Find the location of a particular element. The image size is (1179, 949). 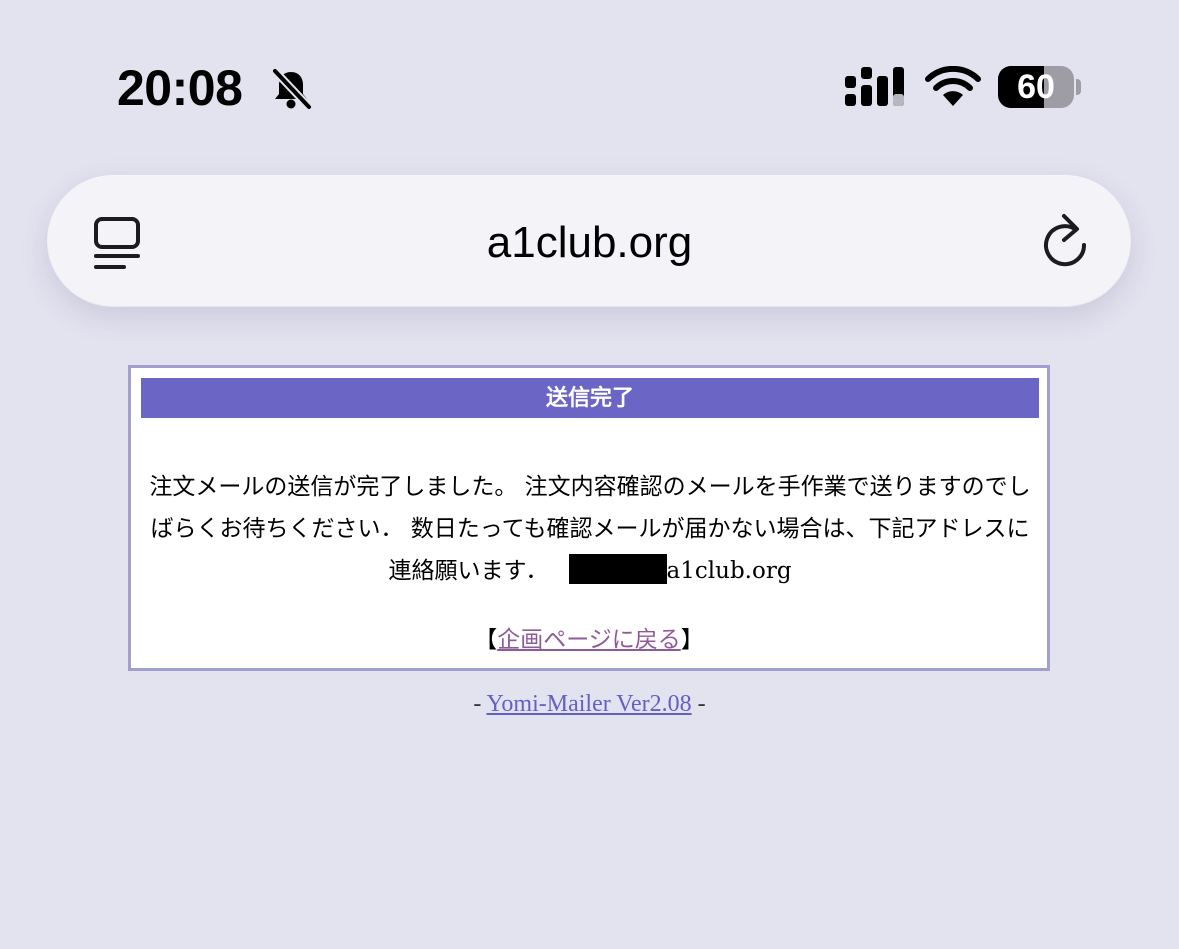

footer-prefix: - is located at coordinates (480, 704).